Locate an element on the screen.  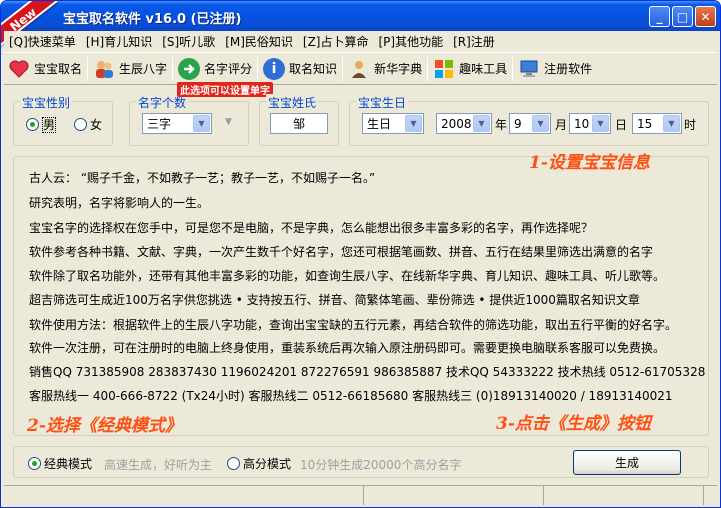
hour-unit: 时 is located at coordinates (690, 125).